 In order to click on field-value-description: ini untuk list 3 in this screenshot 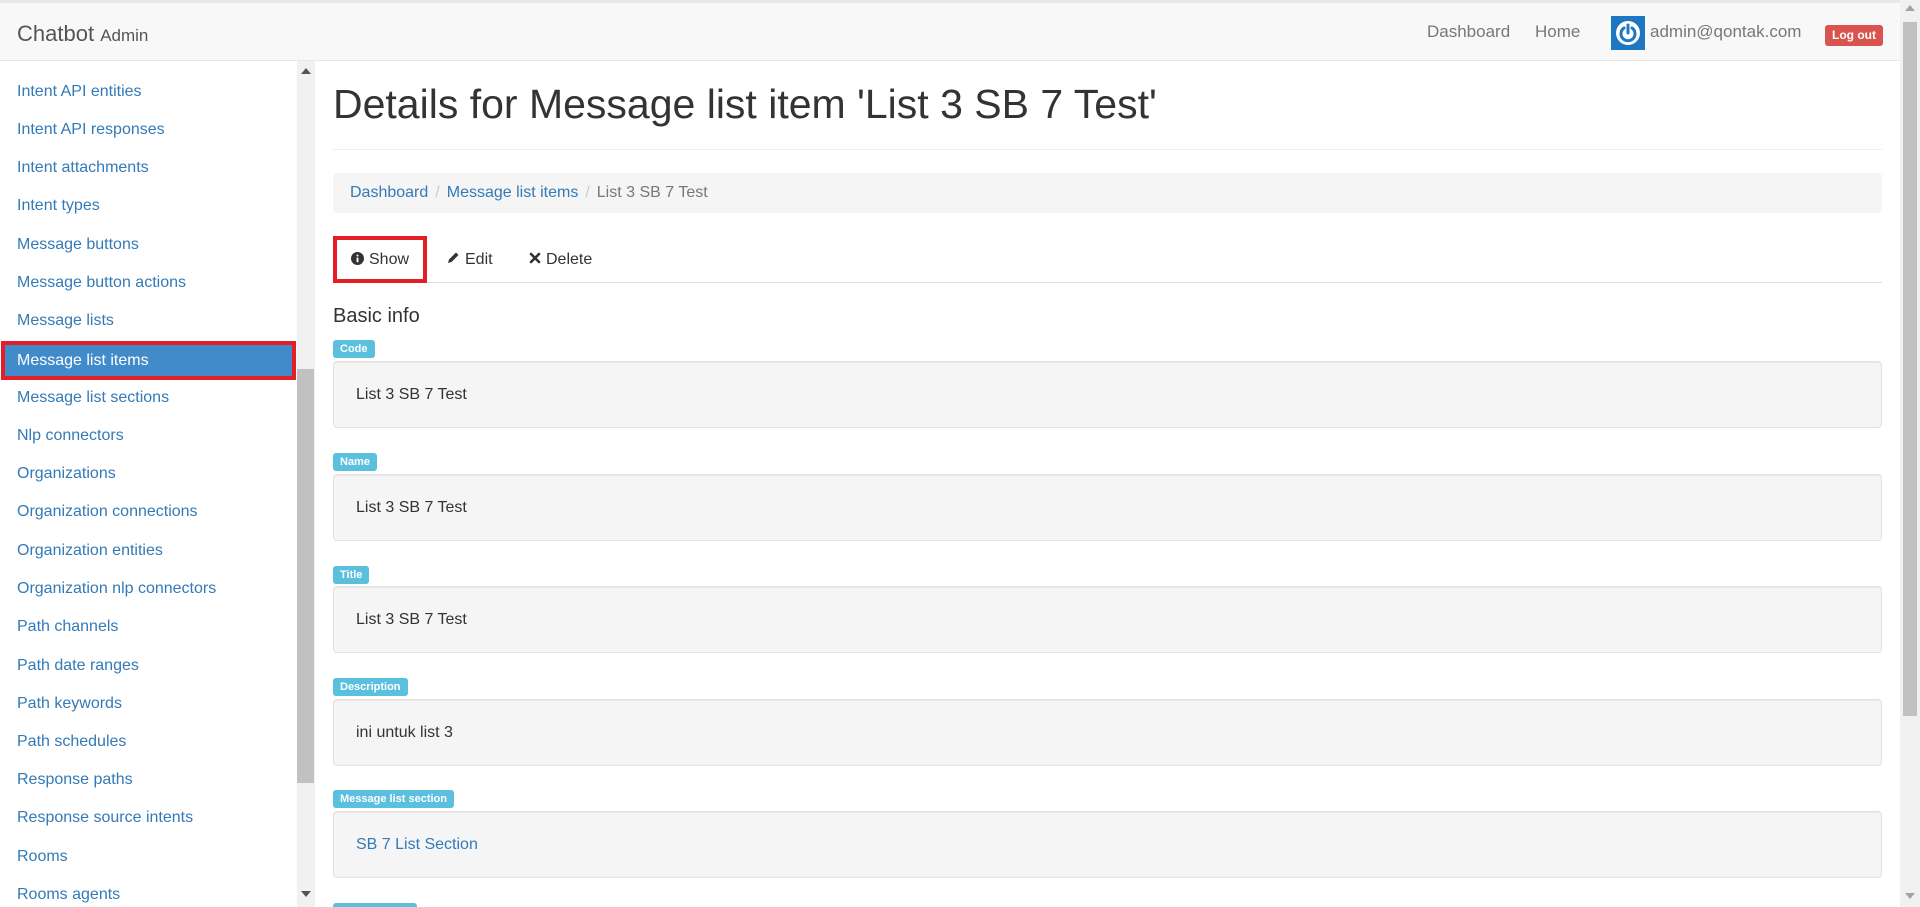, I will do `click(1107, 732)`.